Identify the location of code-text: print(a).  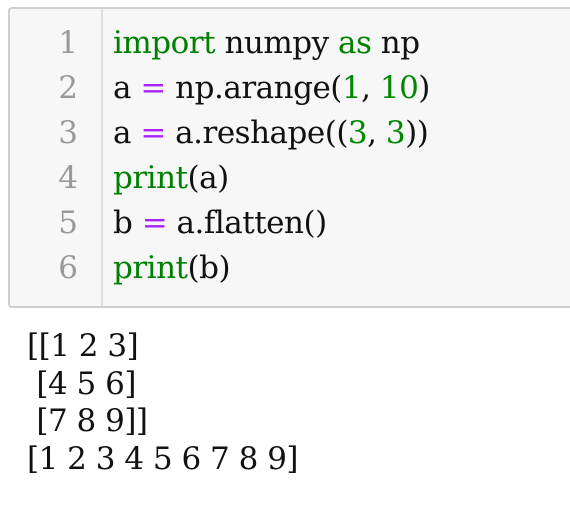
(171, 178).